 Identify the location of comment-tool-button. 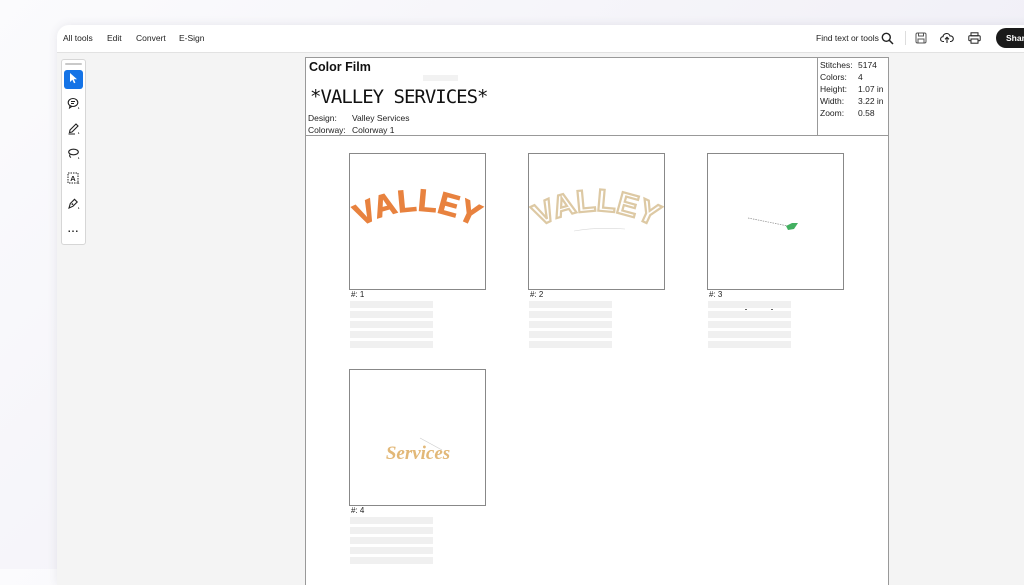
(73, 105).